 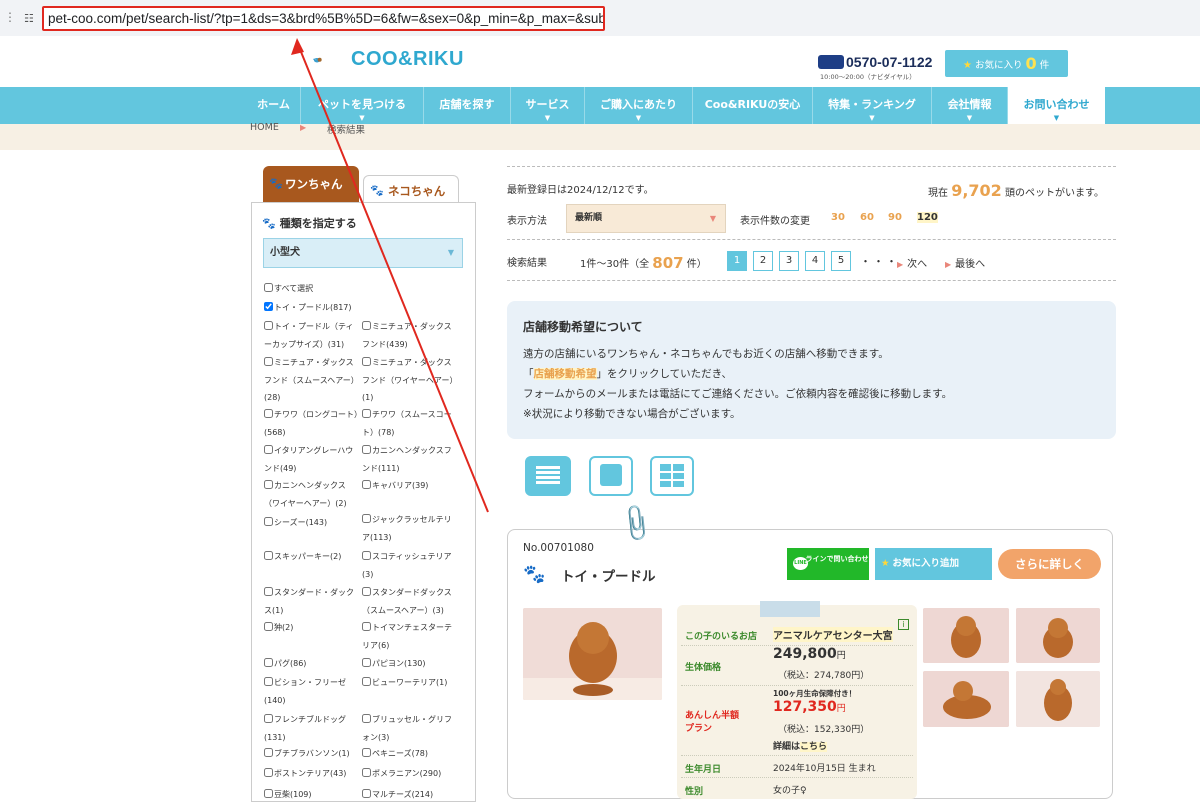 What do you see at coordinates (800, 745) in the screenshot?
I see `details-link: 詳細はこちら` at bounding box center [800, 745].